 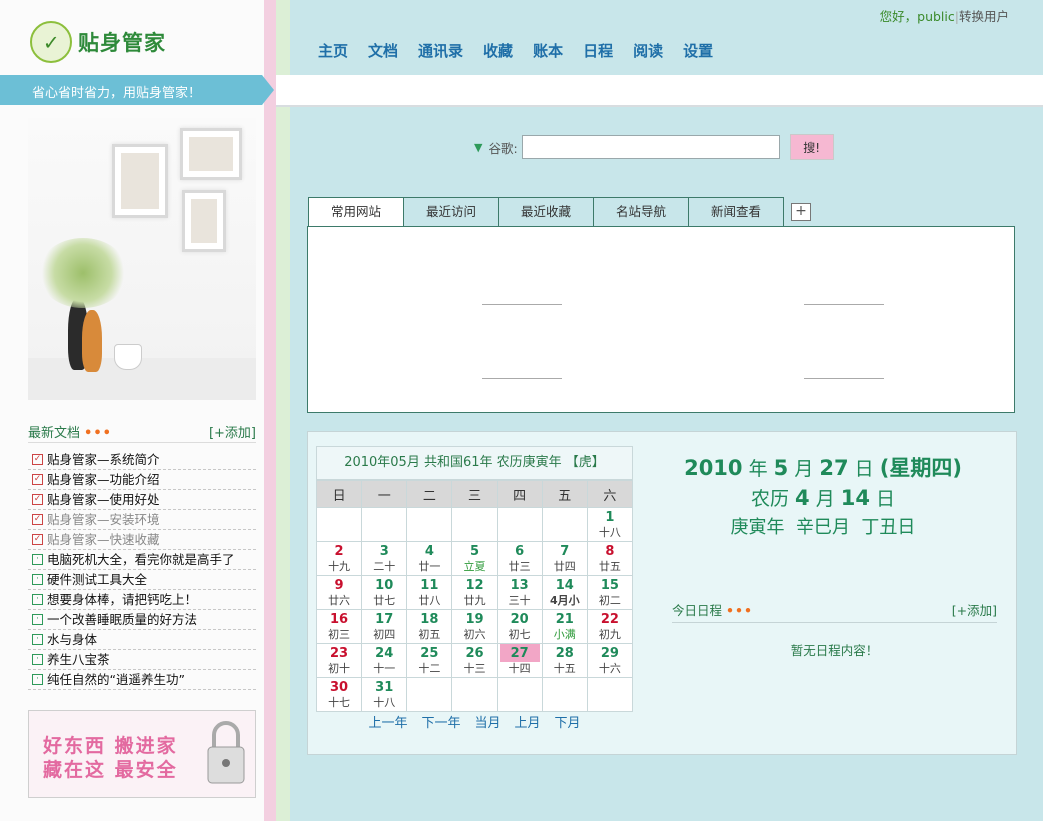 I want to click on calendar-day: 17 初四, so click(x=384, y=626).